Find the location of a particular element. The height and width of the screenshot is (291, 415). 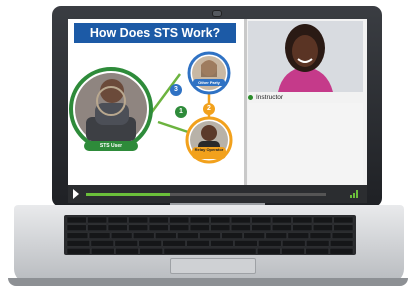

instructor-label-row: Instructor is located at coordinates (265, 97).